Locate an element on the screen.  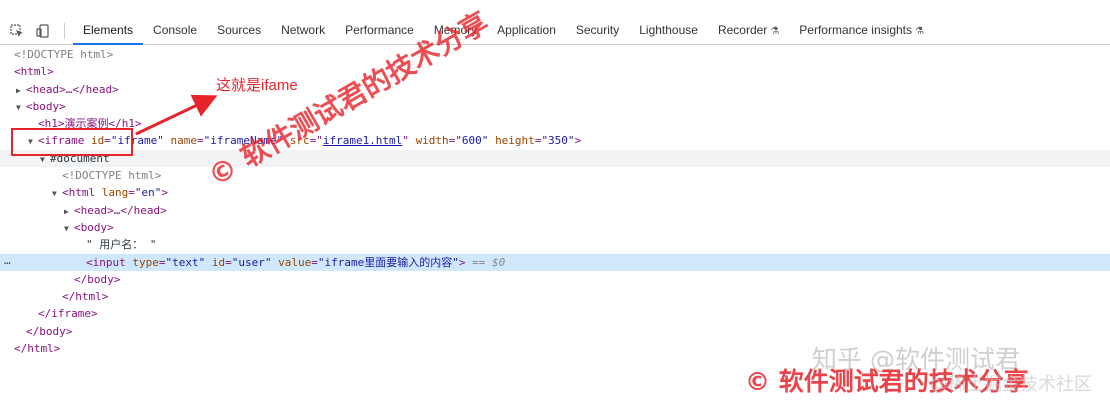
annotation-label: 这就是ifame is located at coordinates (257, 85).